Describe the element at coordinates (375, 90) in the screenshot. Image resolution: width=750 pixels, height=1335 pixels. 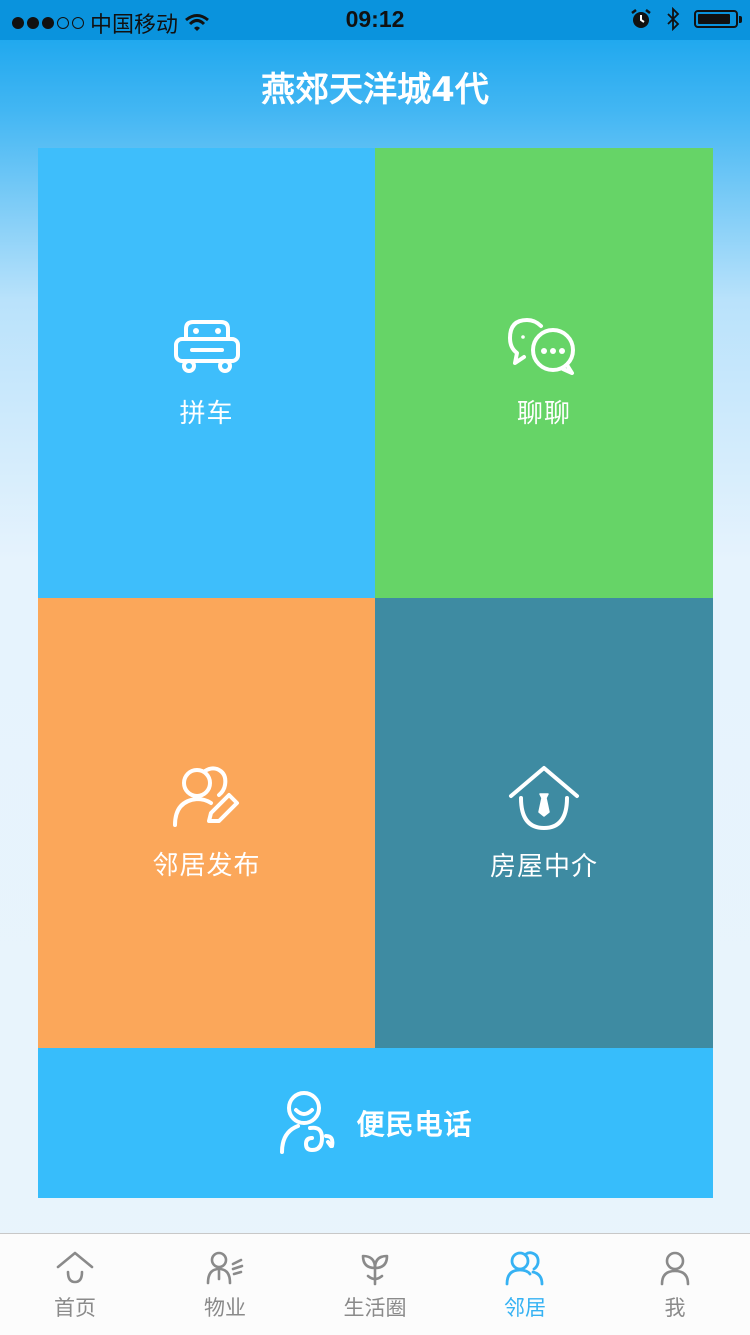
I see `page-title: 燕郊天洋城4代` at that location.